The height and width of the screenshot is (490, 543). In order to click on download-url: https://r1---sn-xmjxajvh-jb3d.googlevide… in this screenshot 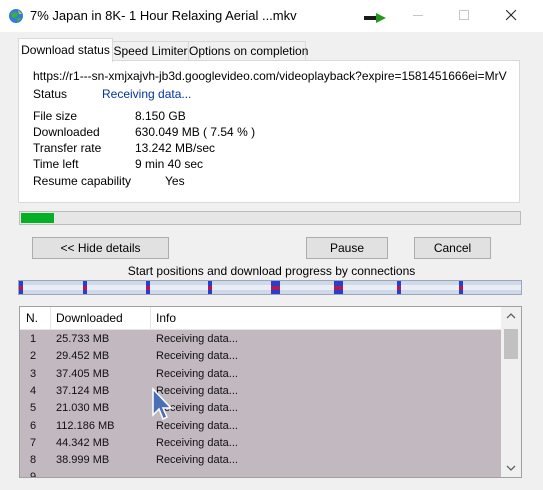, I will do `click(270, 76)`.